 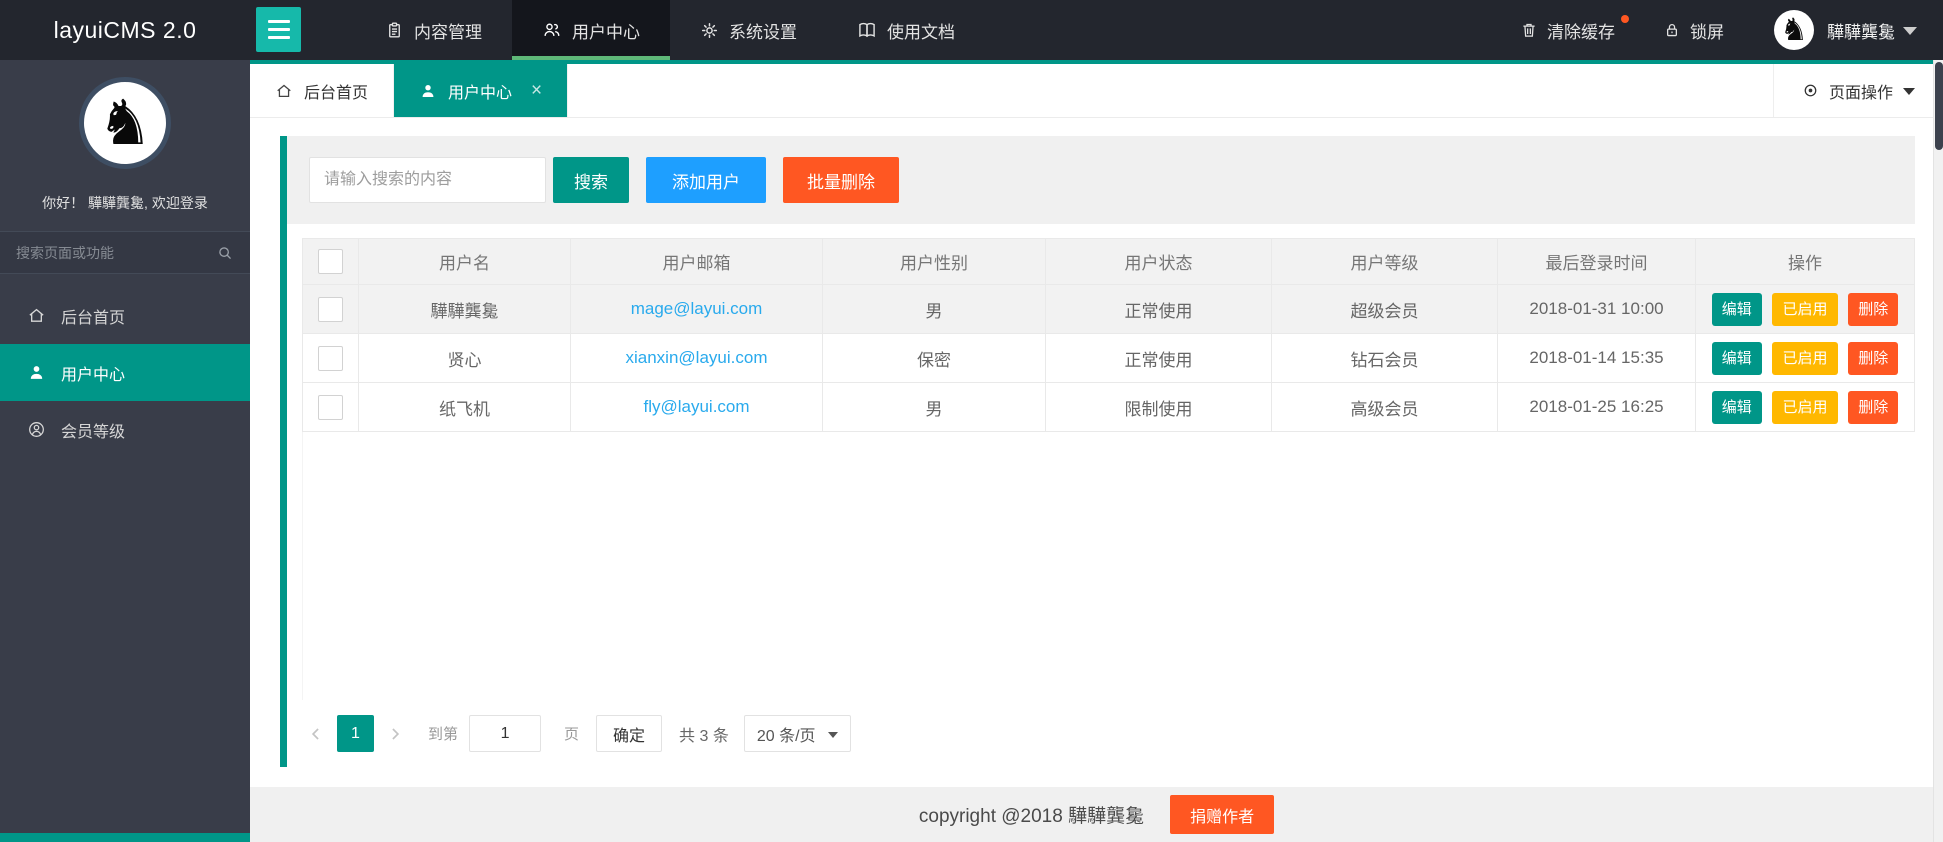 What do you see at coordinates (1860, 93) in the screenshot?
I see `page-operations-label: 页面操作` at bounding box center [1860, 93].